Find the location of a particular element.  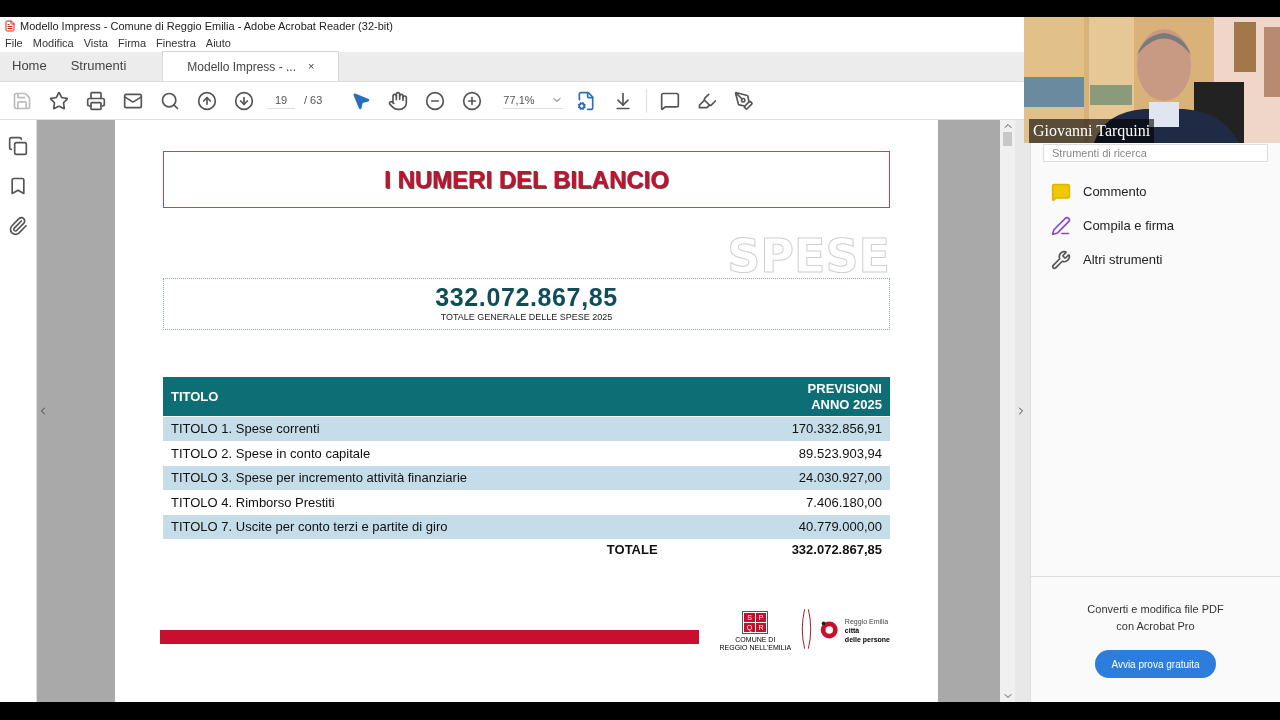

menu-item: File is located at coordinates (14, 43).